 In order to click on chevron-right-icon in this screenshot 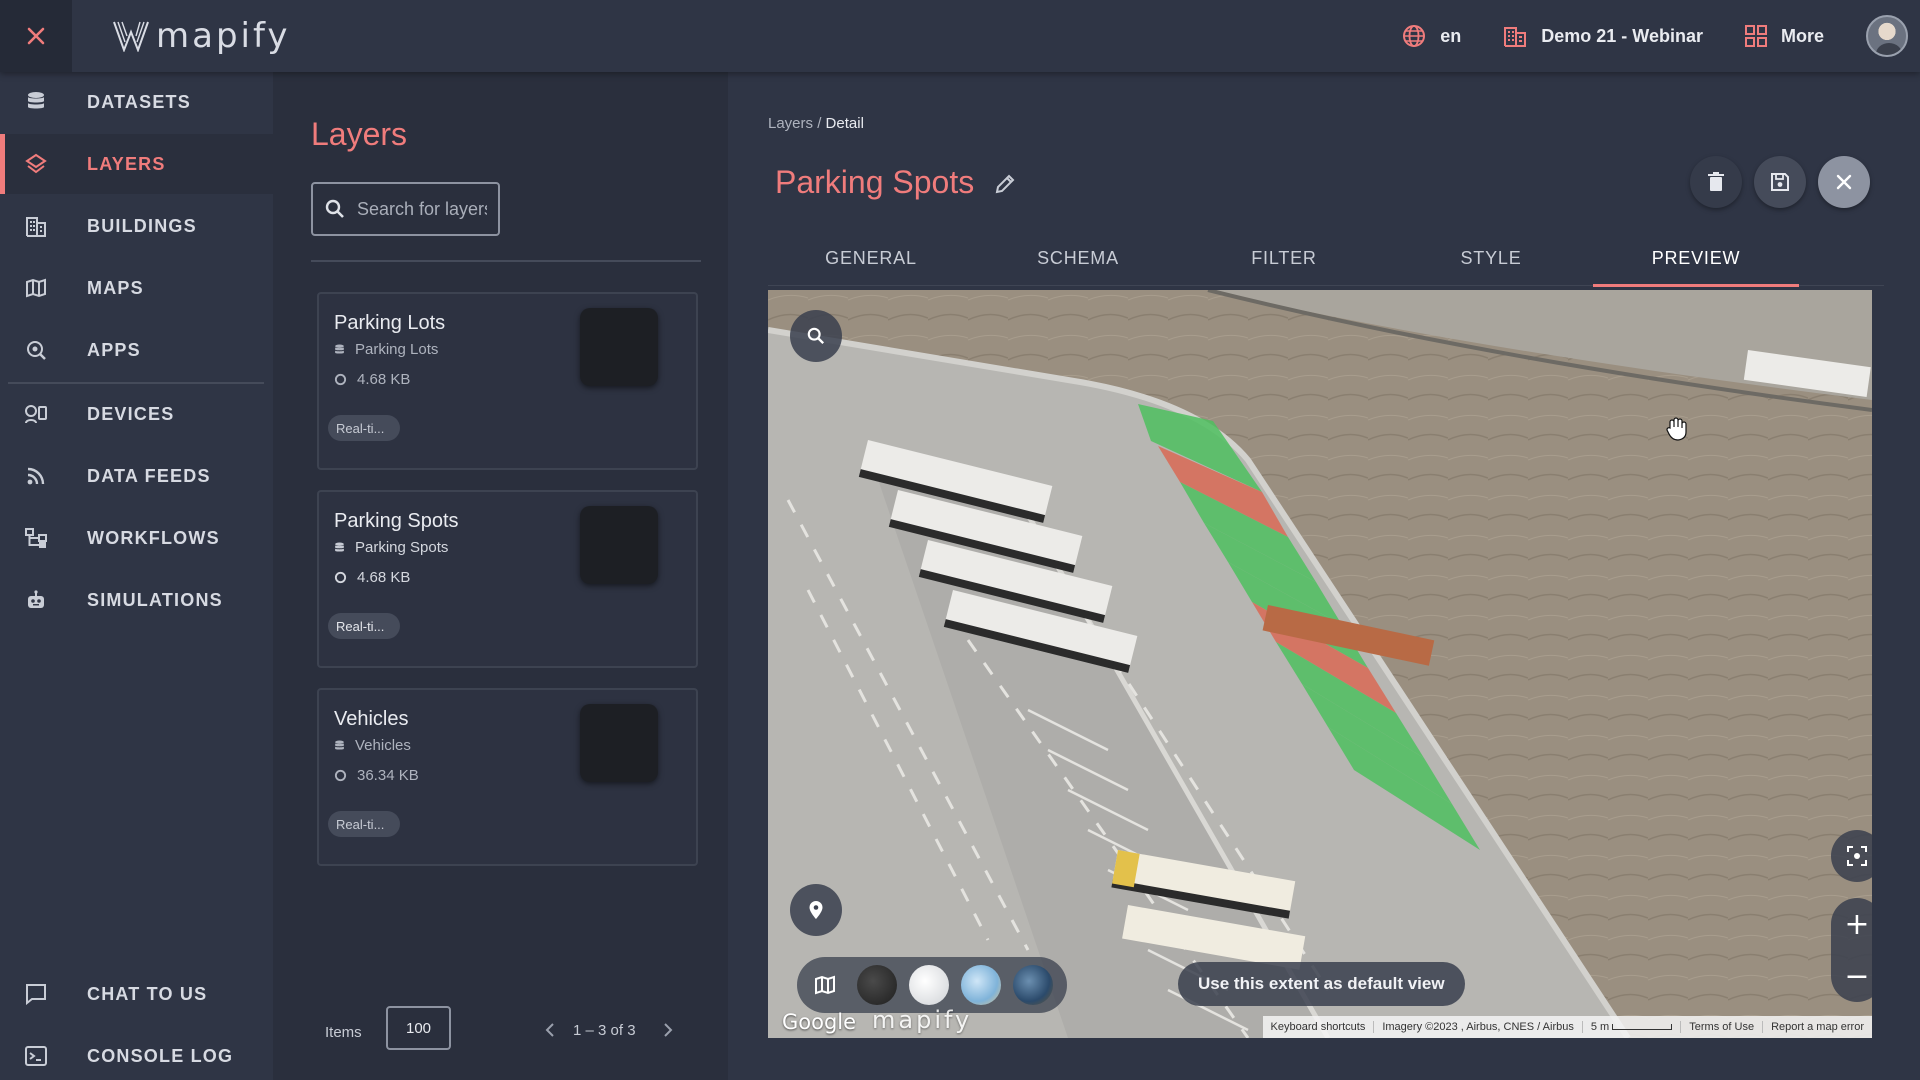, I will do `click(668, 1030)`.